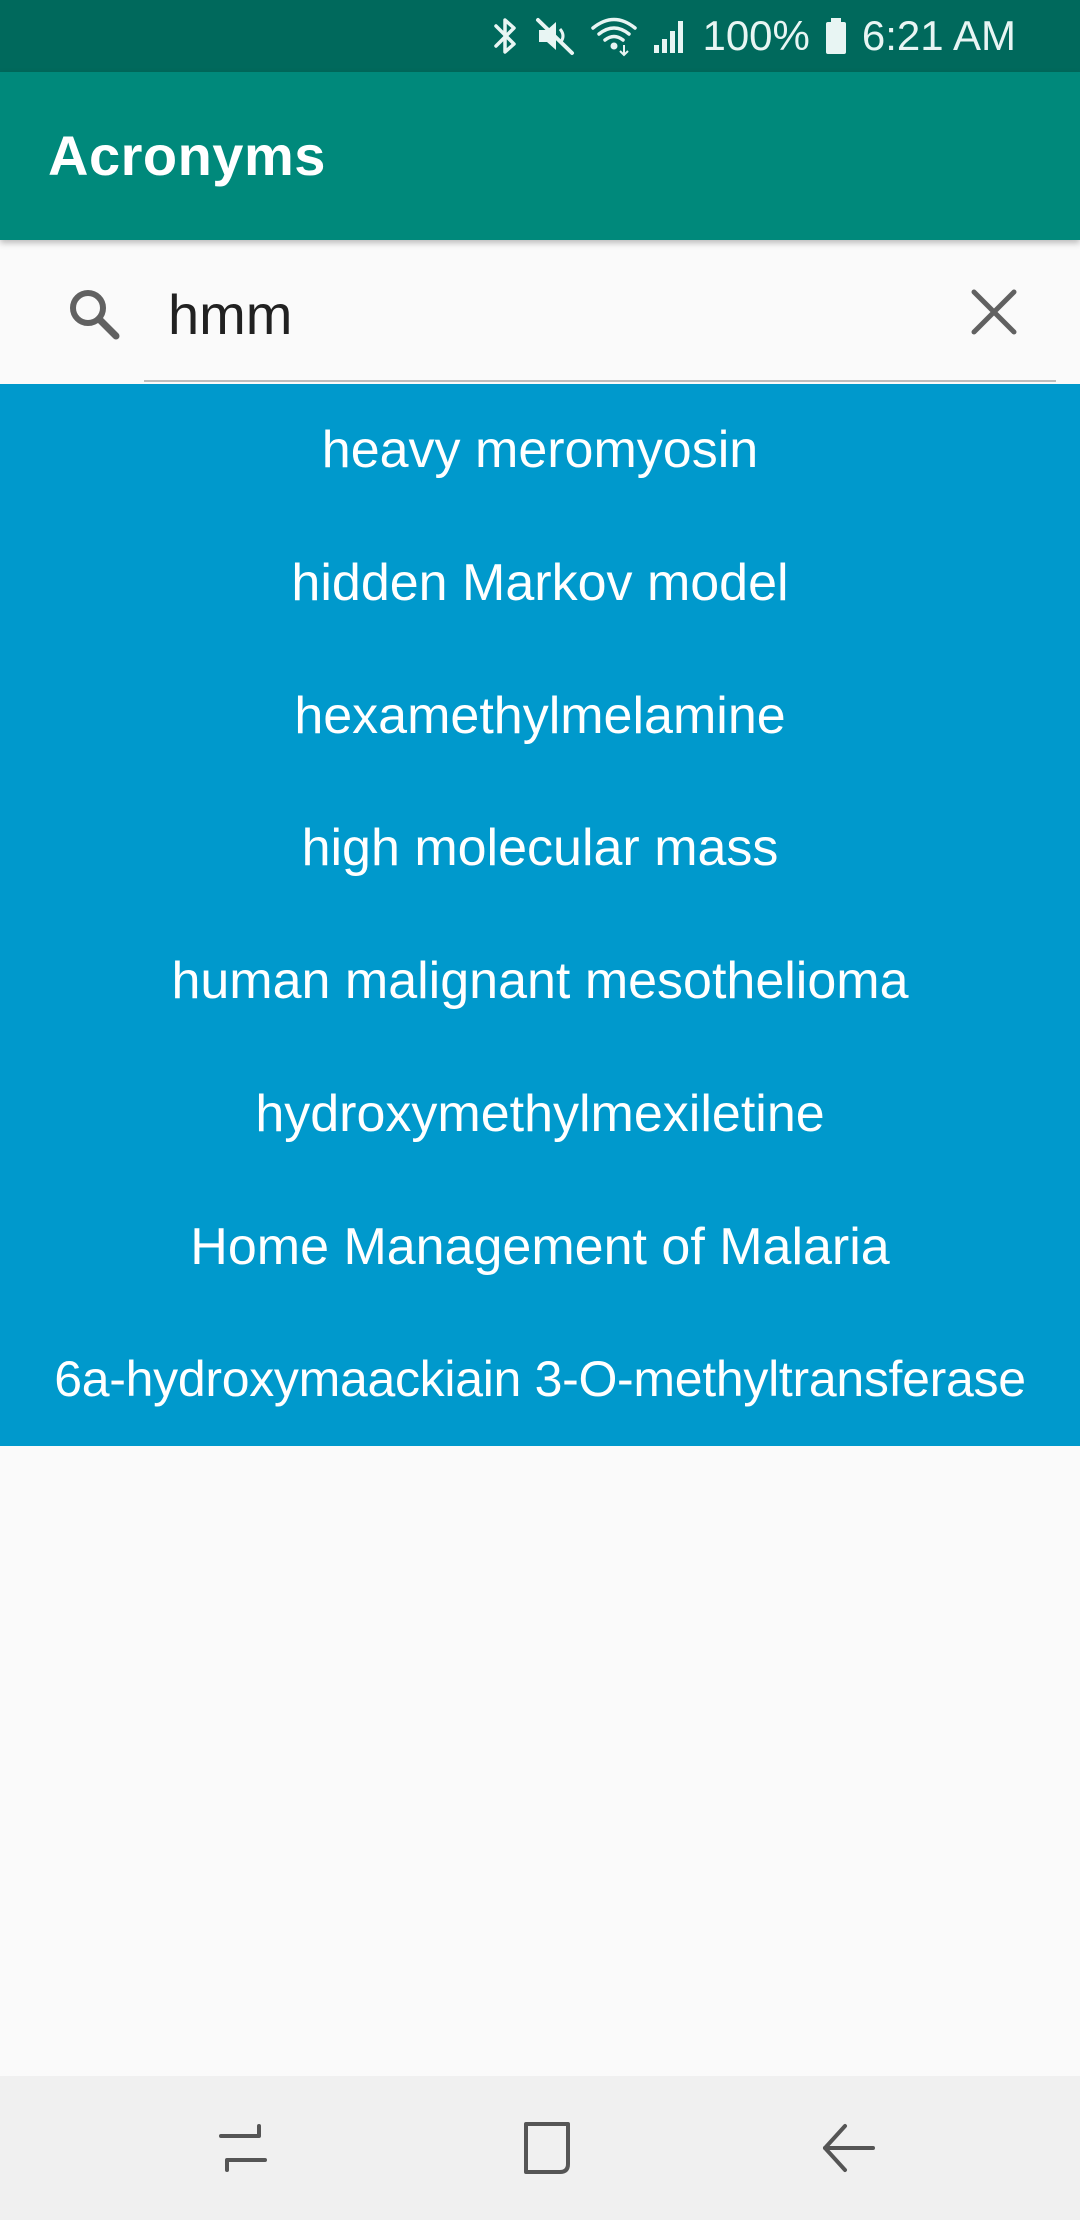 The height and width of the screenshot is (2220, 1080). Describe the element at coordinates (540, 583) in the screenshot. I see `list-item: hidden Markov model` at that location.